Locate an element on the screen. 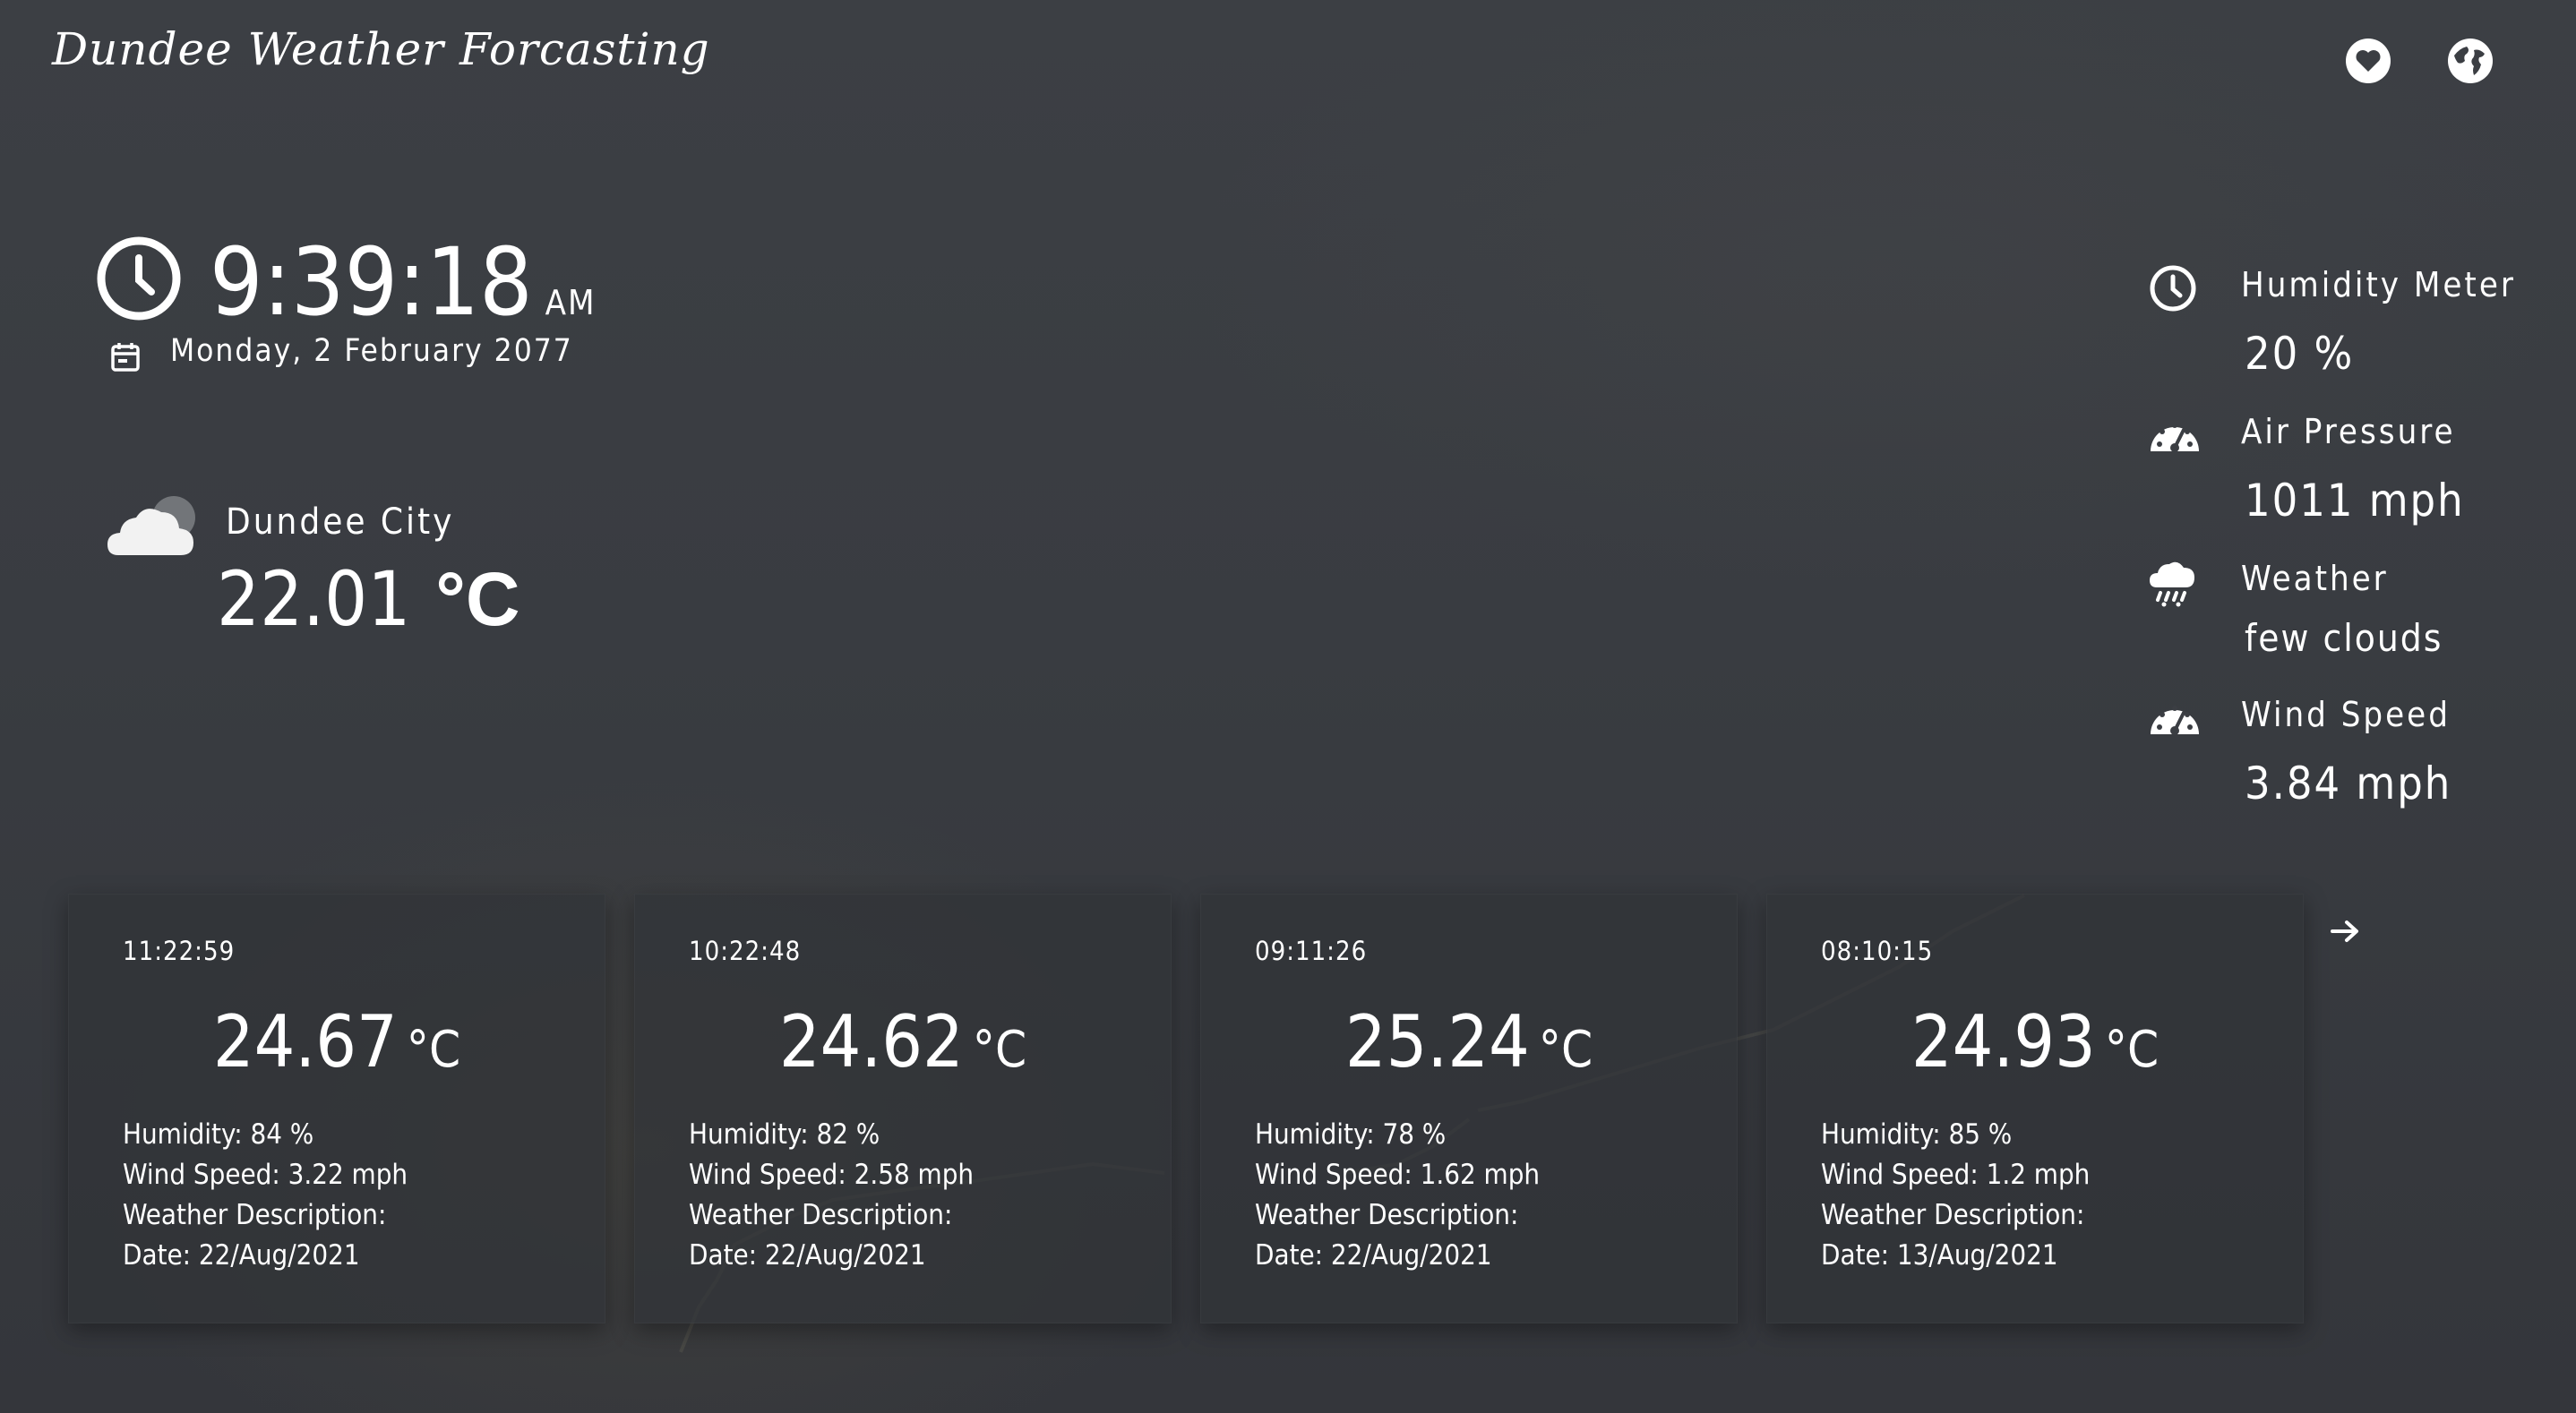 This screenshot has height=1413, width=2576. forecast-time: 10:22:48 is located at coordinates (745, 951).